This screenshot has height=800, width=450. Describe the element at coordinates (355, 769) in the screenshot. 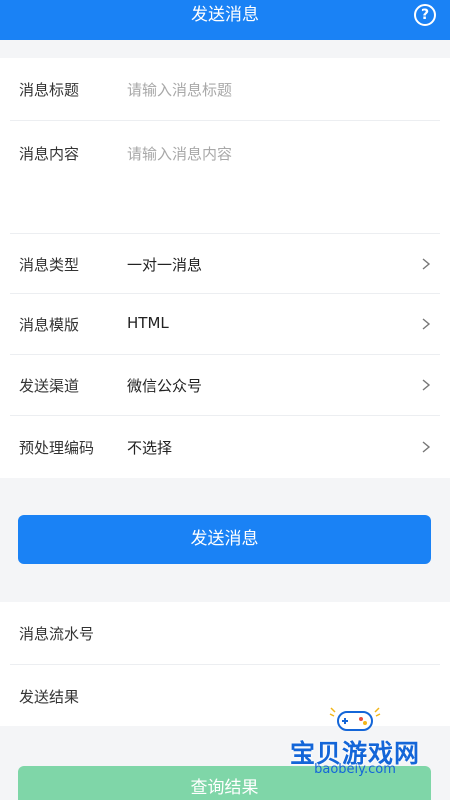

I see `watermark-url: baobeiy.com` at that location.